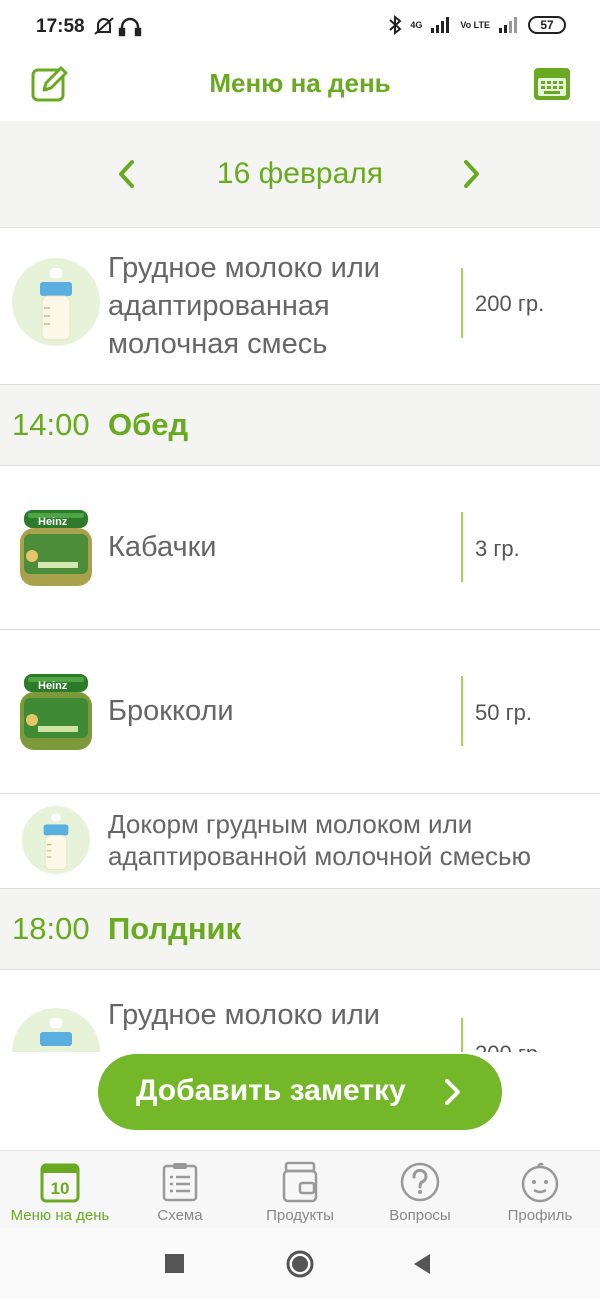 This screenshot has width=600, height=1299. Describe the element at coordinates (300, 548) in the screenshot. I see `list-item: Heinz Кабачки 3 гр.` at that location.